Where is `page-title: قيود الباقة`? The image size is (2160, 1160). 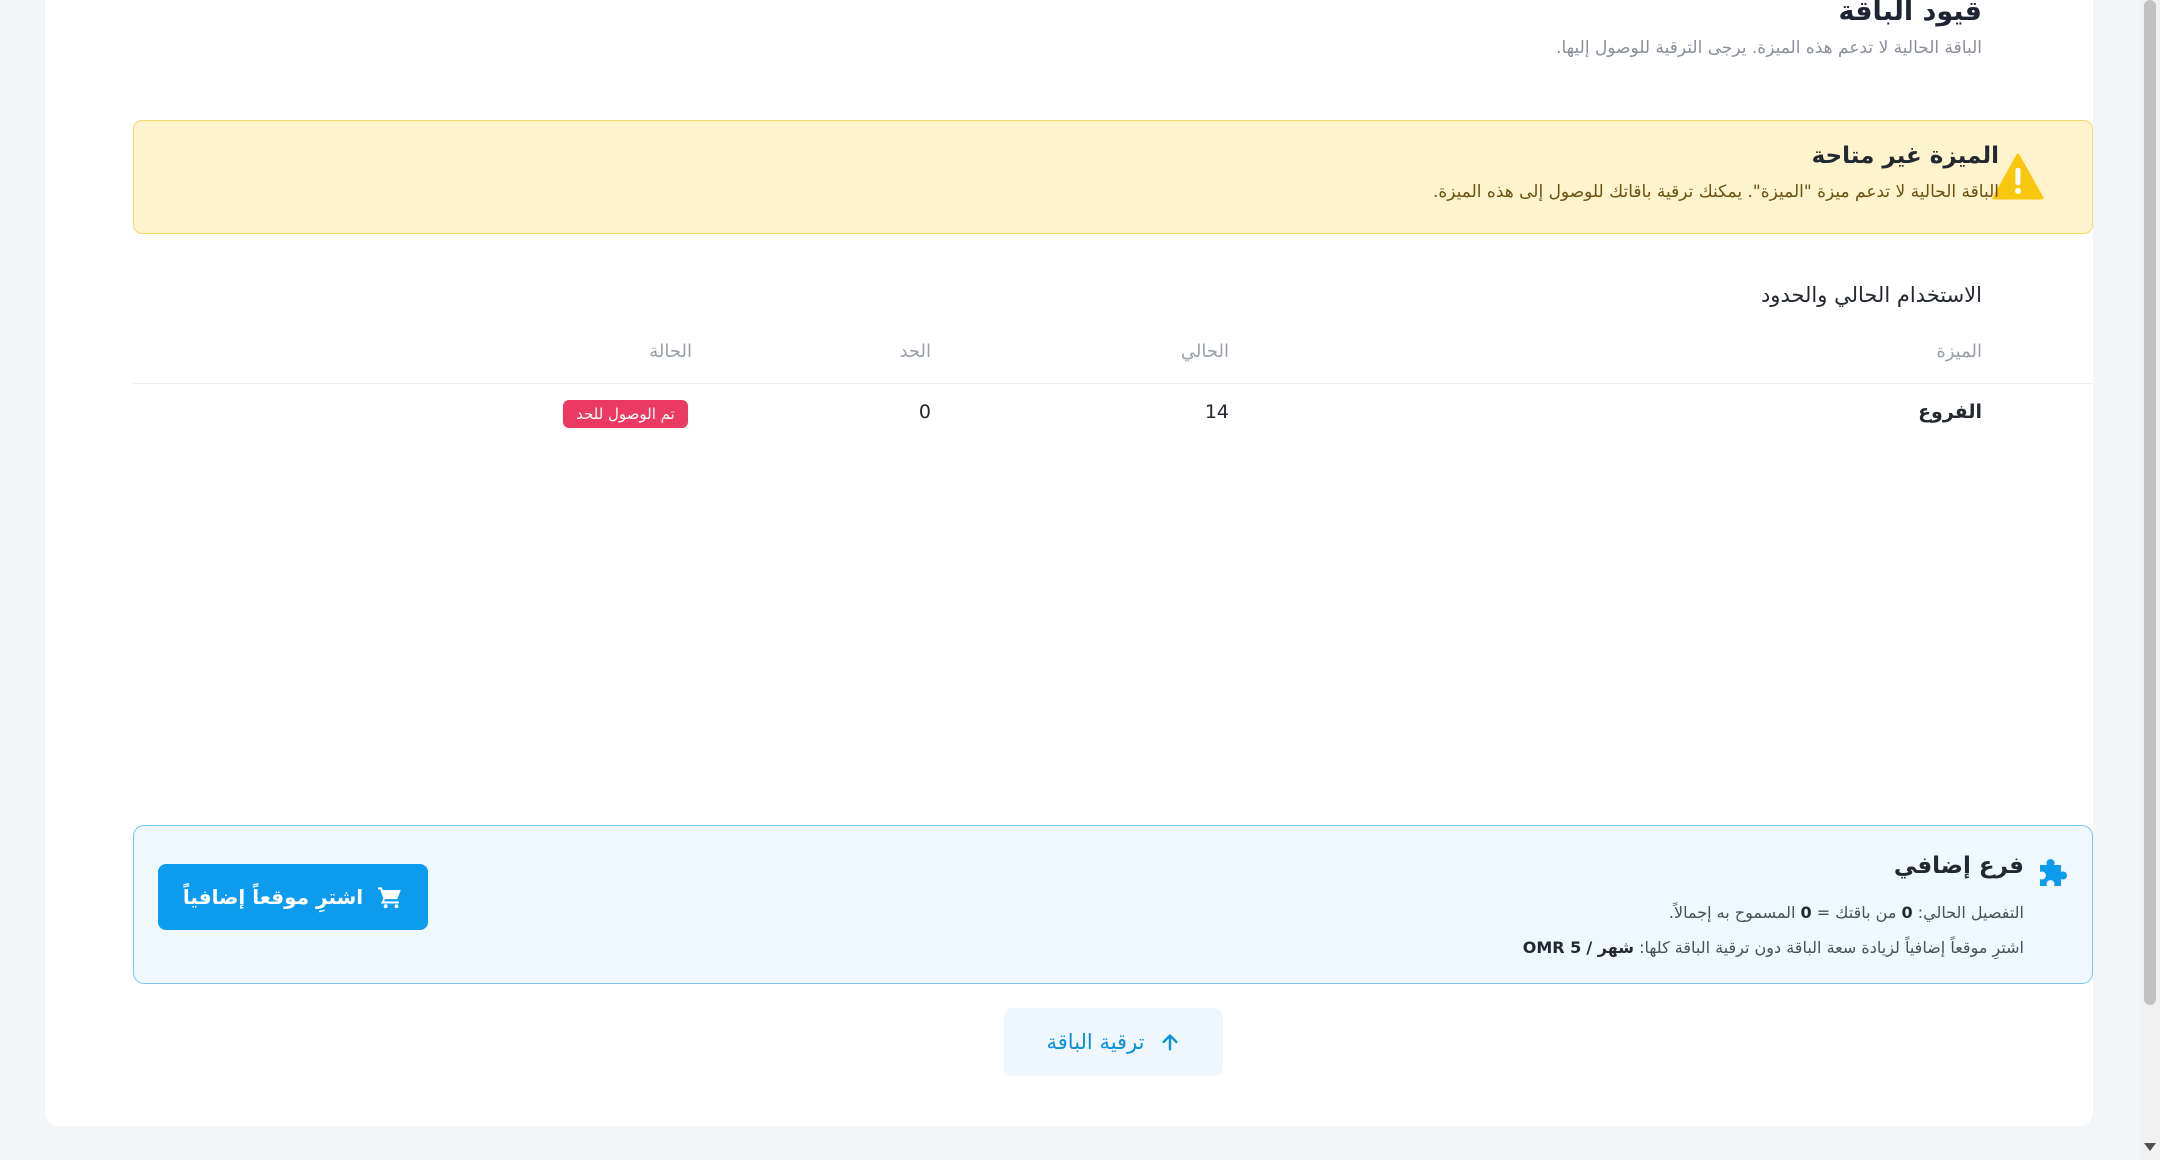 page-title: قيود الباقة is located at coordinates (1910, 13).